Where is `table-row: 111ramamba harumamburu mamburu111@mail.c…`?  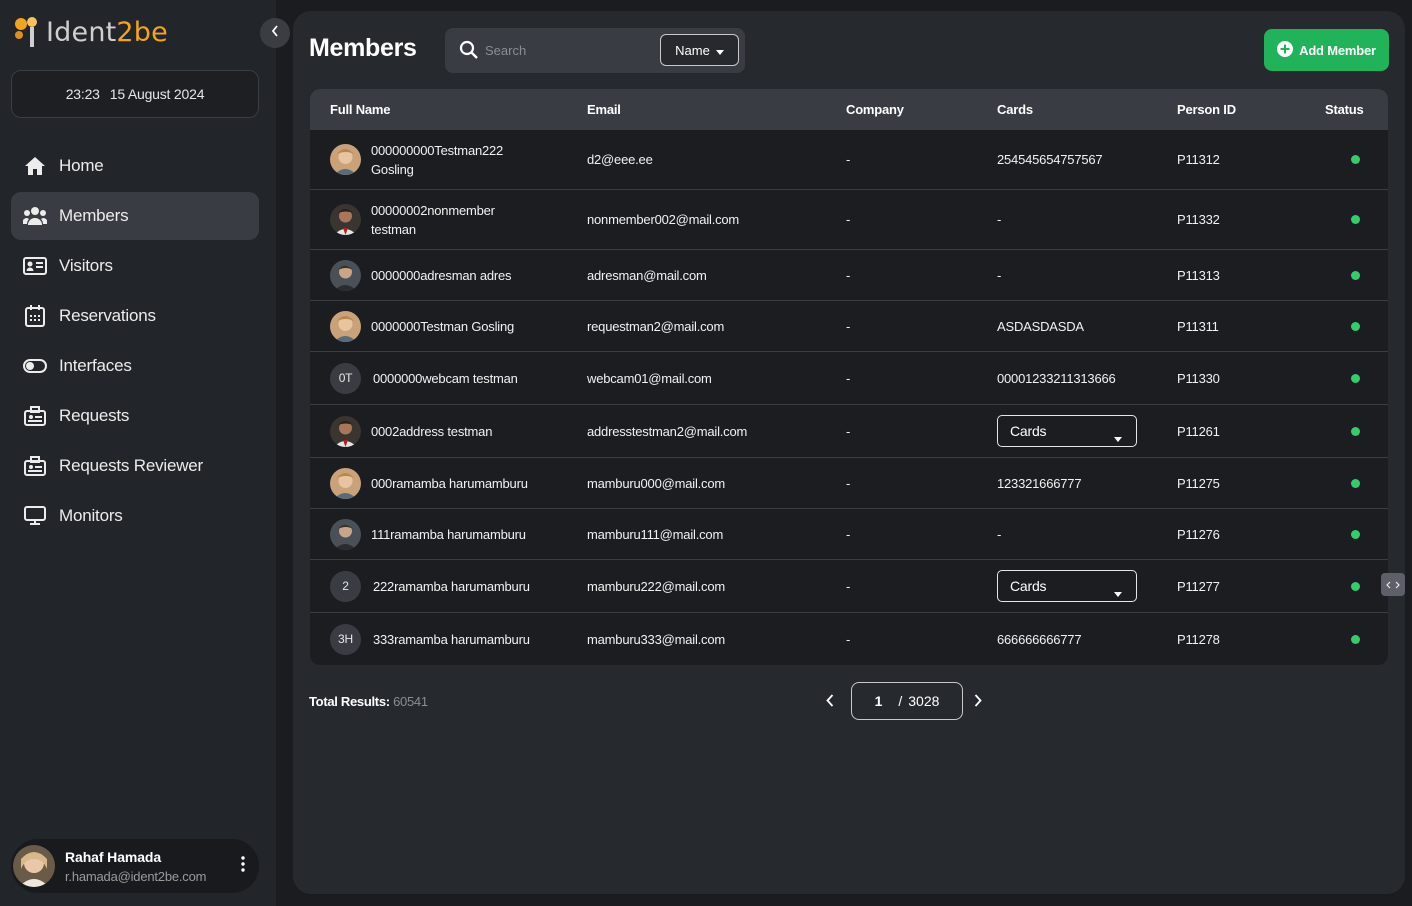 table-row: 111ramamba harumamburu mamburu111@mail.c… is located at coordinates (849, 534).